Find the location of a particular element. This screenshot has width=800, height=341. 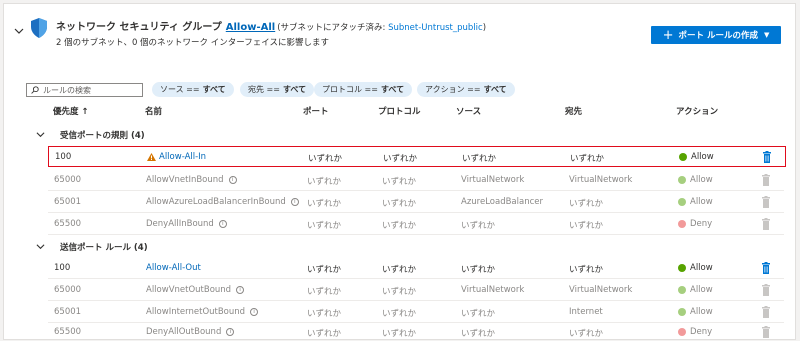

rule-name: DenyAllInBound is located at coordinates (180, 224).